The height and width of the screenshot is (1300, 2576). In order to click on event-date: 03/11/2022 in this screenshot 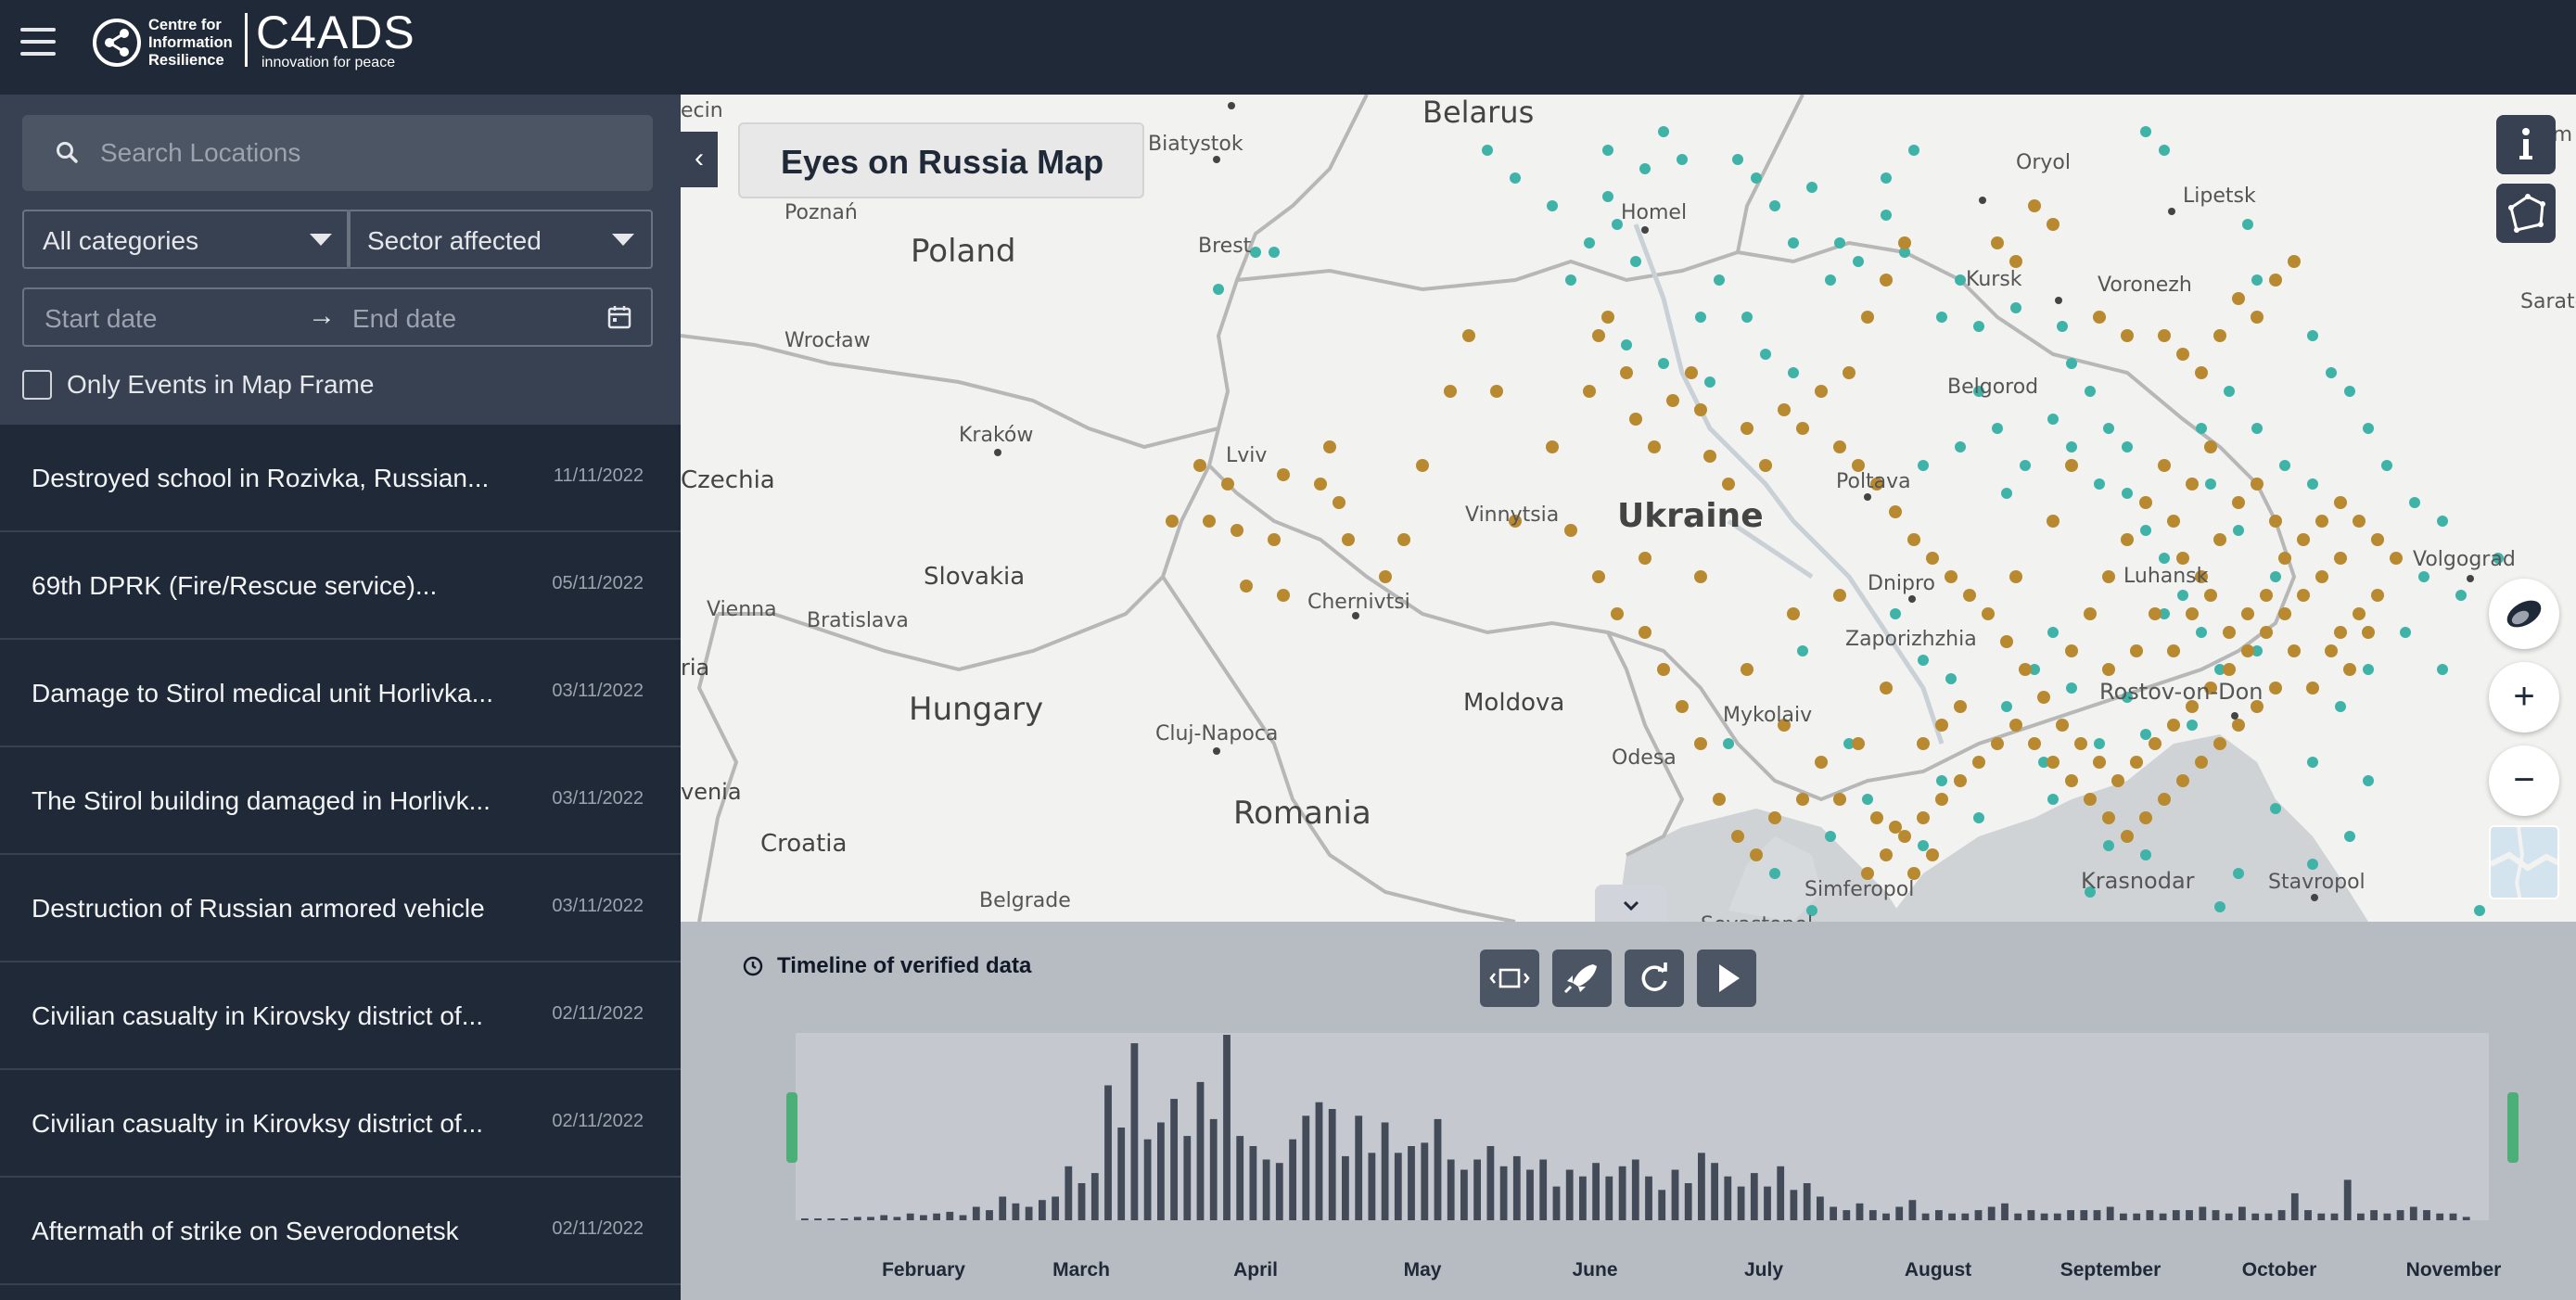, I will do `click(598, 906)`.